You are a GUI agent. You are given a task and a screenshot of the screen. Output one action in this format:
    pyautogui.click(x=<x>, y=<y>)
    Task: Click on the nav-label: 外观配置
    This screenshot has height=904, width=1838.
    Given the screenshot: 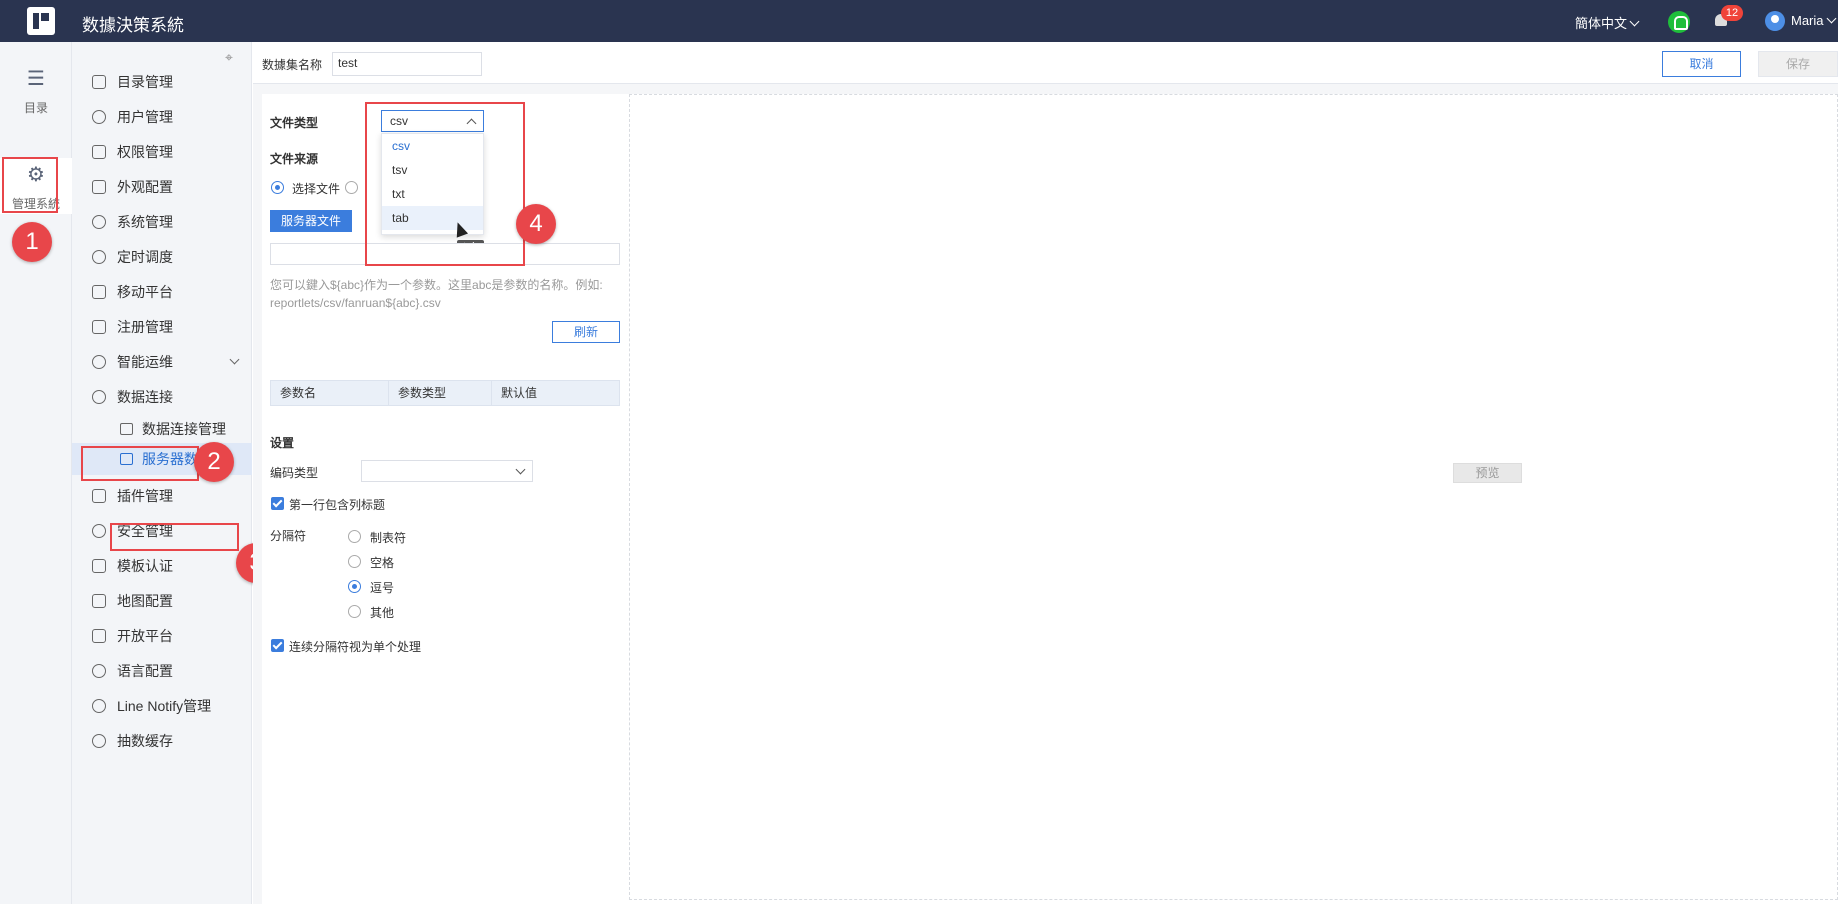 What is the action you would take?
    pyautogui.click(x=145, y=187)
    